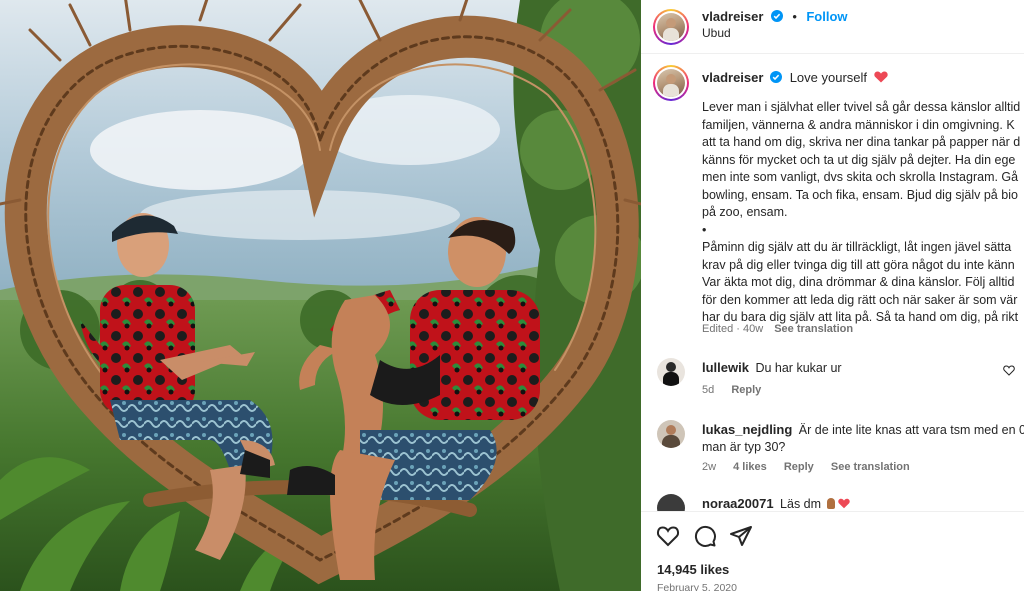 The height and width of the screenshot is (591, 1024). Describe the element at coordinates (708, 390) in the screenshot. I see `comment-time: 5d` at that location.